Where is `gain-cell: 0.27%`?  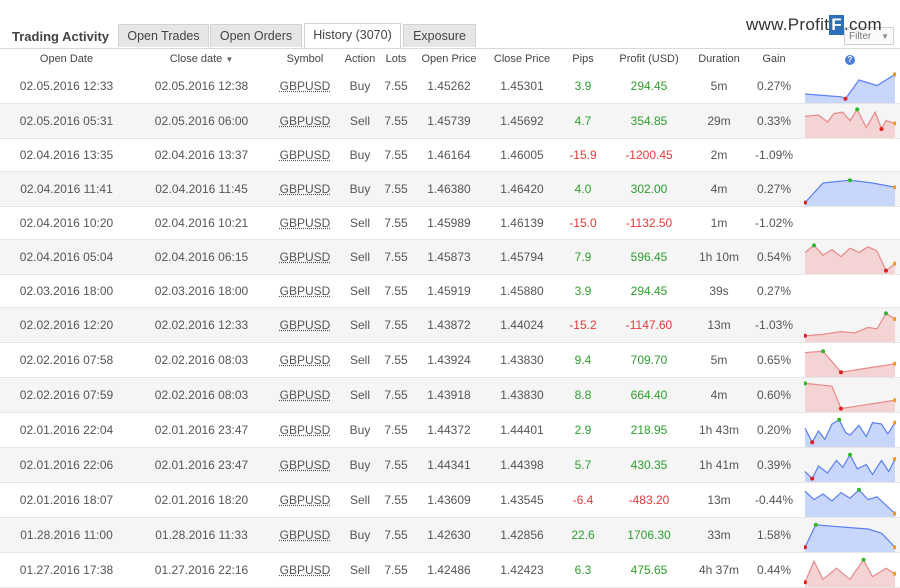 gain-cell: 0.27% is located at coordinates (774, 86).